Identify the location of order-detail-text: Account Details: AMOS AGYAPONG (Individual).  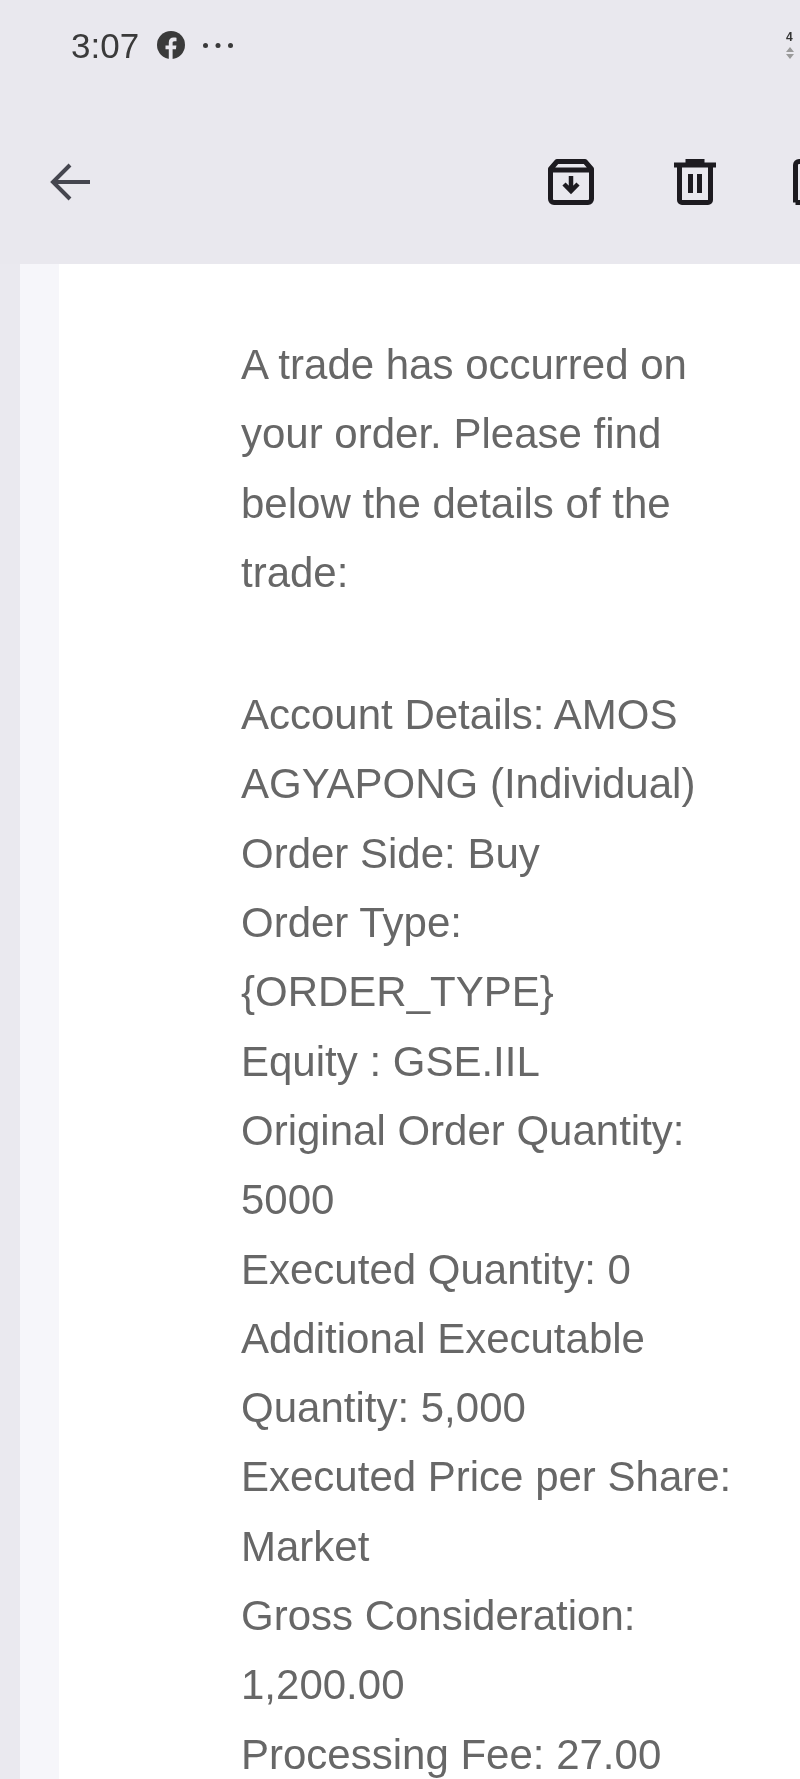
(469, 750).